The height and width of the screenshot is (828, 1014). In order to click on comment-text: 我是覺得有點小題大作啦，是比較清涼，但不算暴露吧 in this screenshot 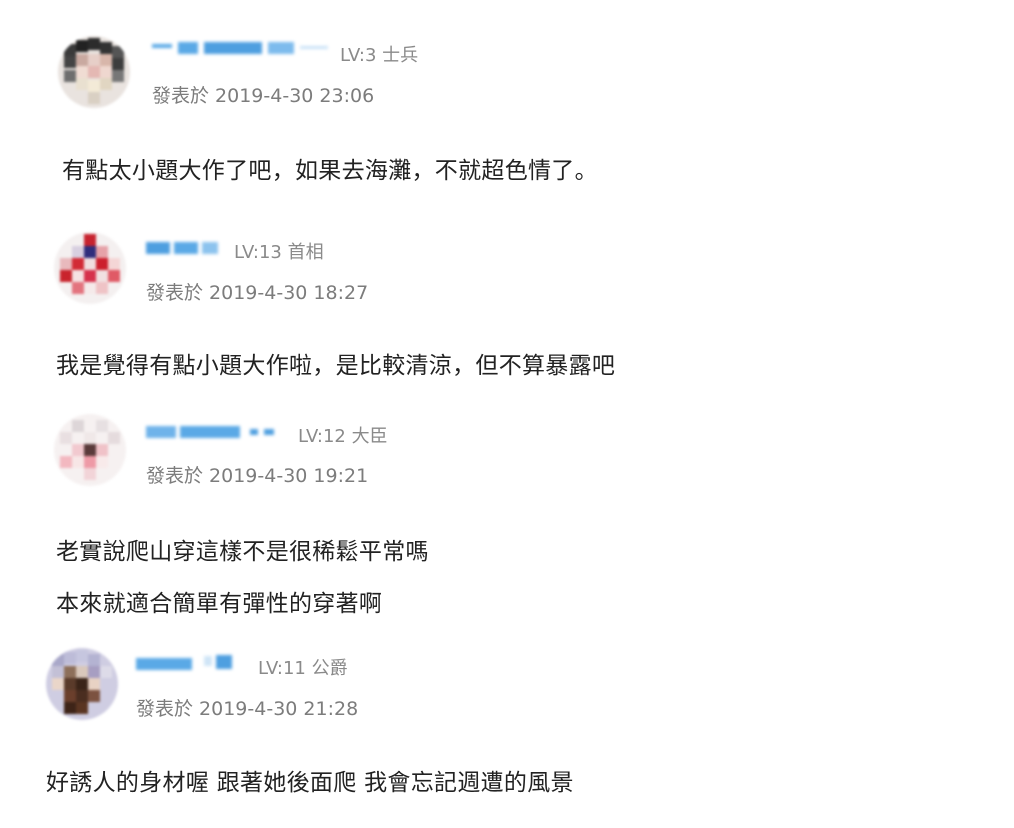, I will do `click(336, 366)`.